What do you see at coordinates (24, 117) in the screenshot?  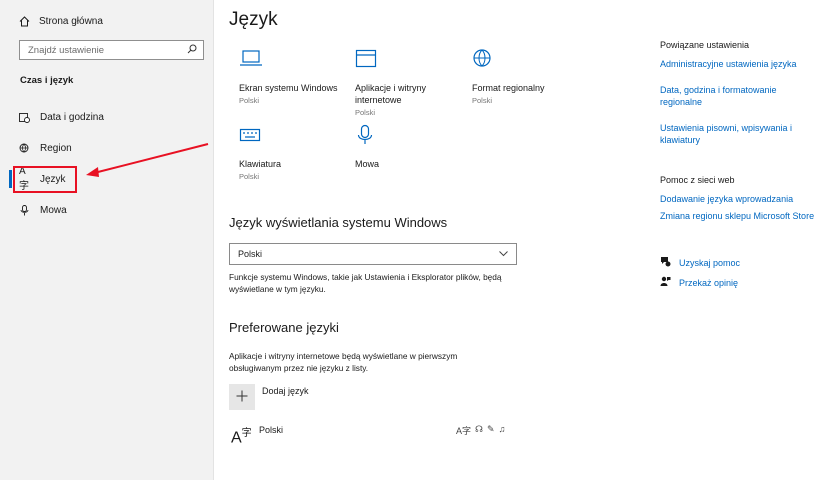 I see `calendar-clock-icon` at bounding box center [24, 117].